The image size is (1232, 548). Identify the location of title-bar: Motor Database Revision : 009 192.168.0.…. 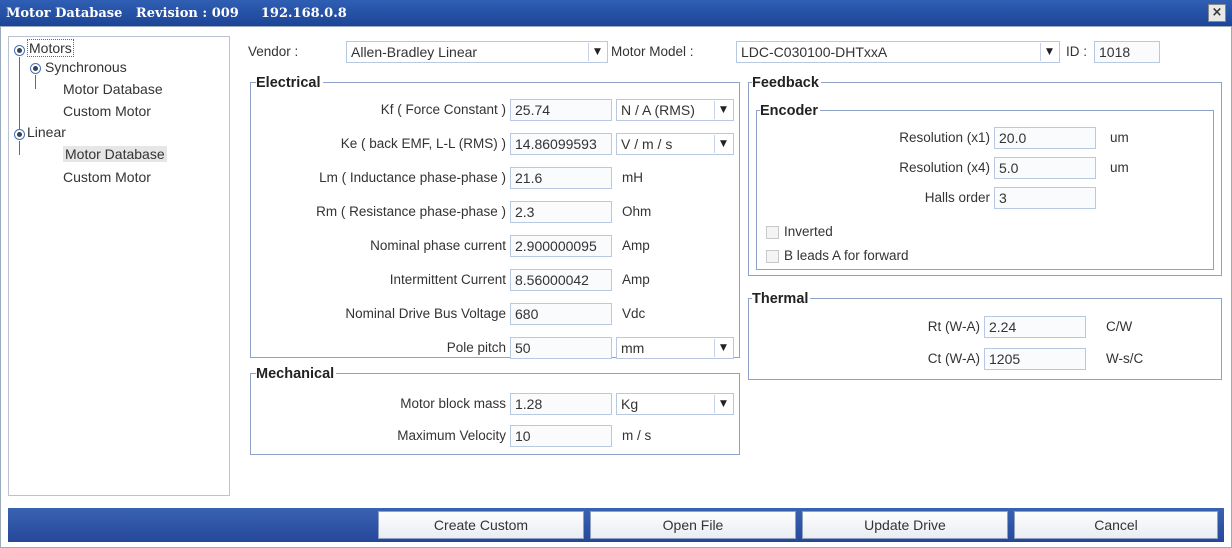
(616, 13).